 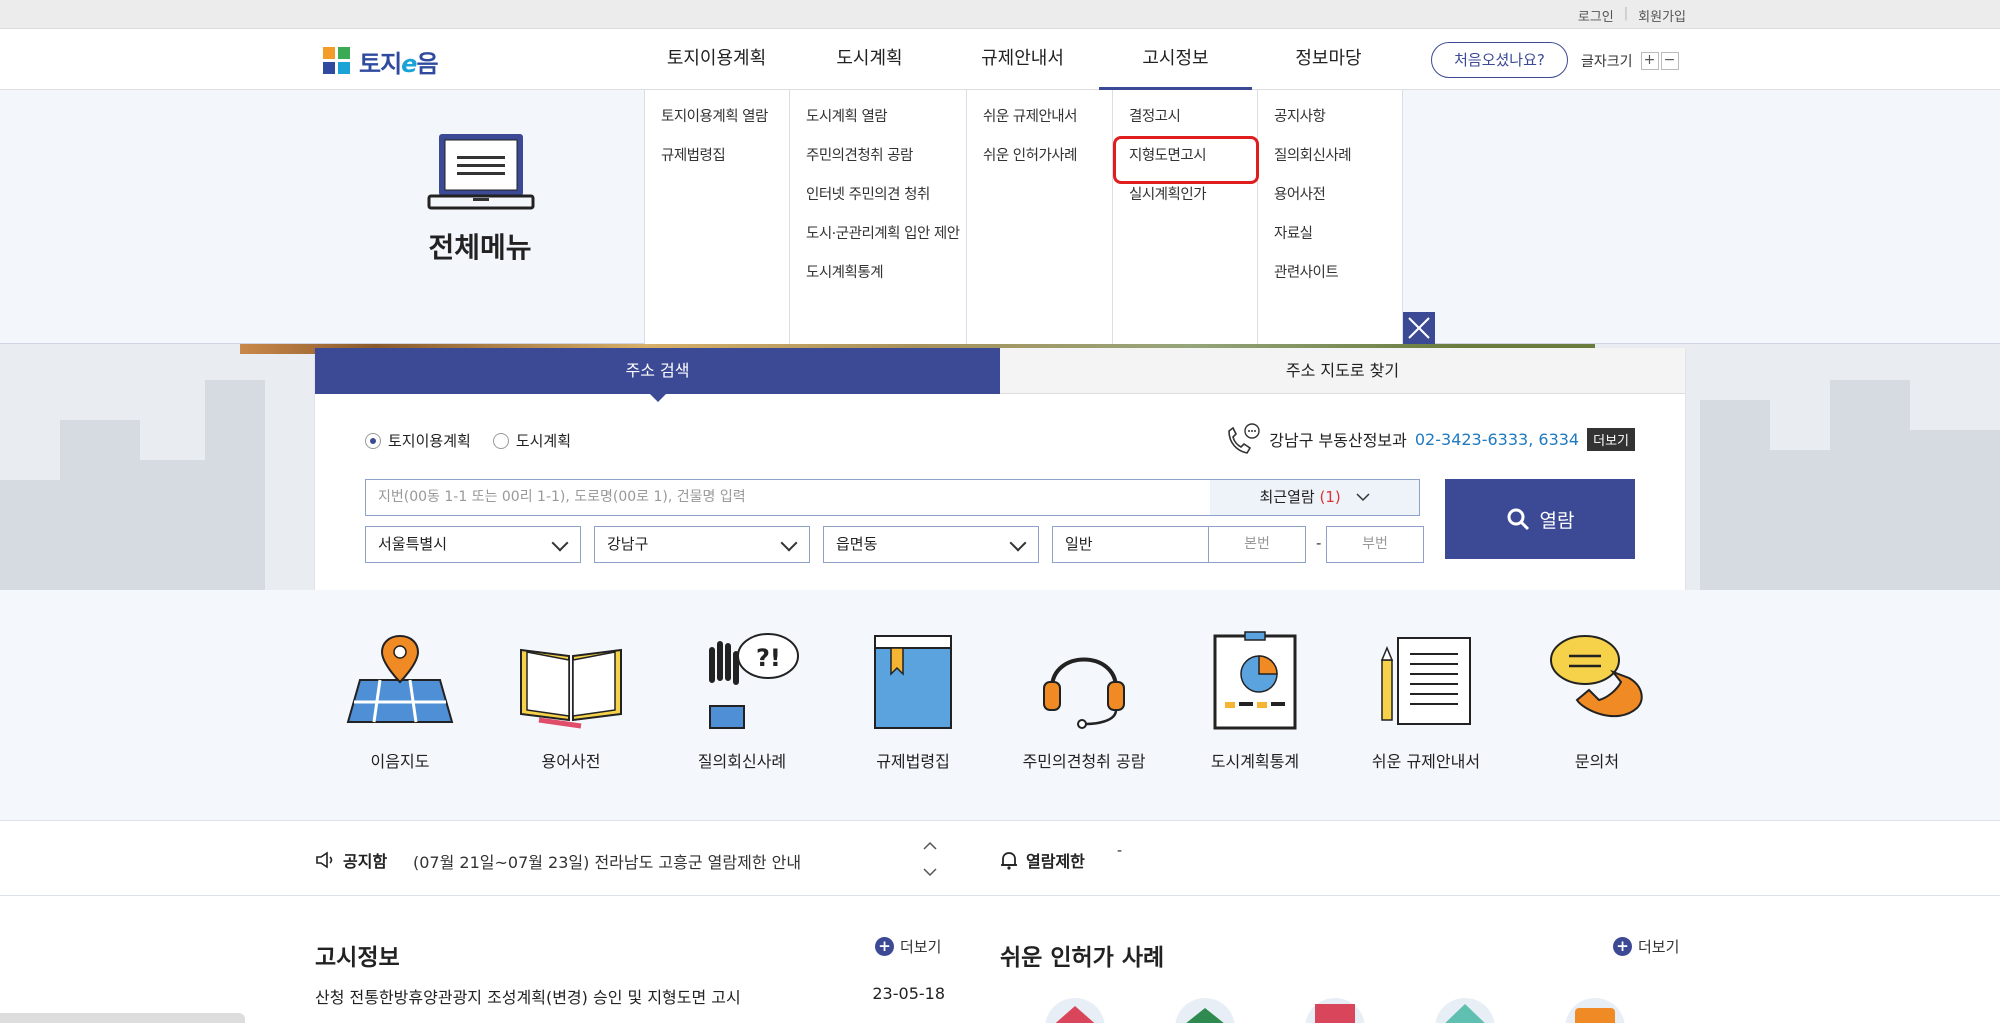 What do you see at coordinates (365, 861) in the screenshot?
I see `notice-label: 공지함` at bounding box center [365, 861].